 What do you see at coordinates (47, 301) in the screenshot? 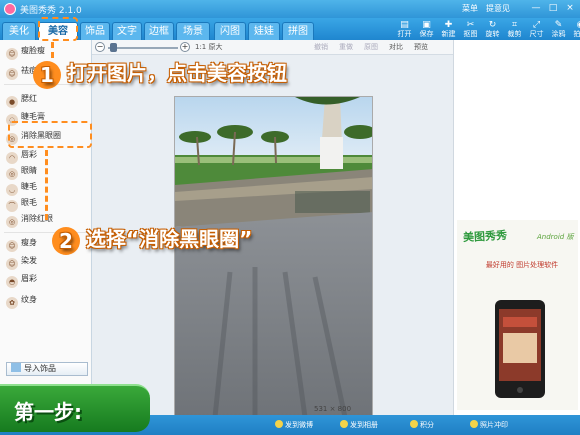
I see `sidebar-item-tattoo: ✿ 纹身` at bounding box center [47, 301].